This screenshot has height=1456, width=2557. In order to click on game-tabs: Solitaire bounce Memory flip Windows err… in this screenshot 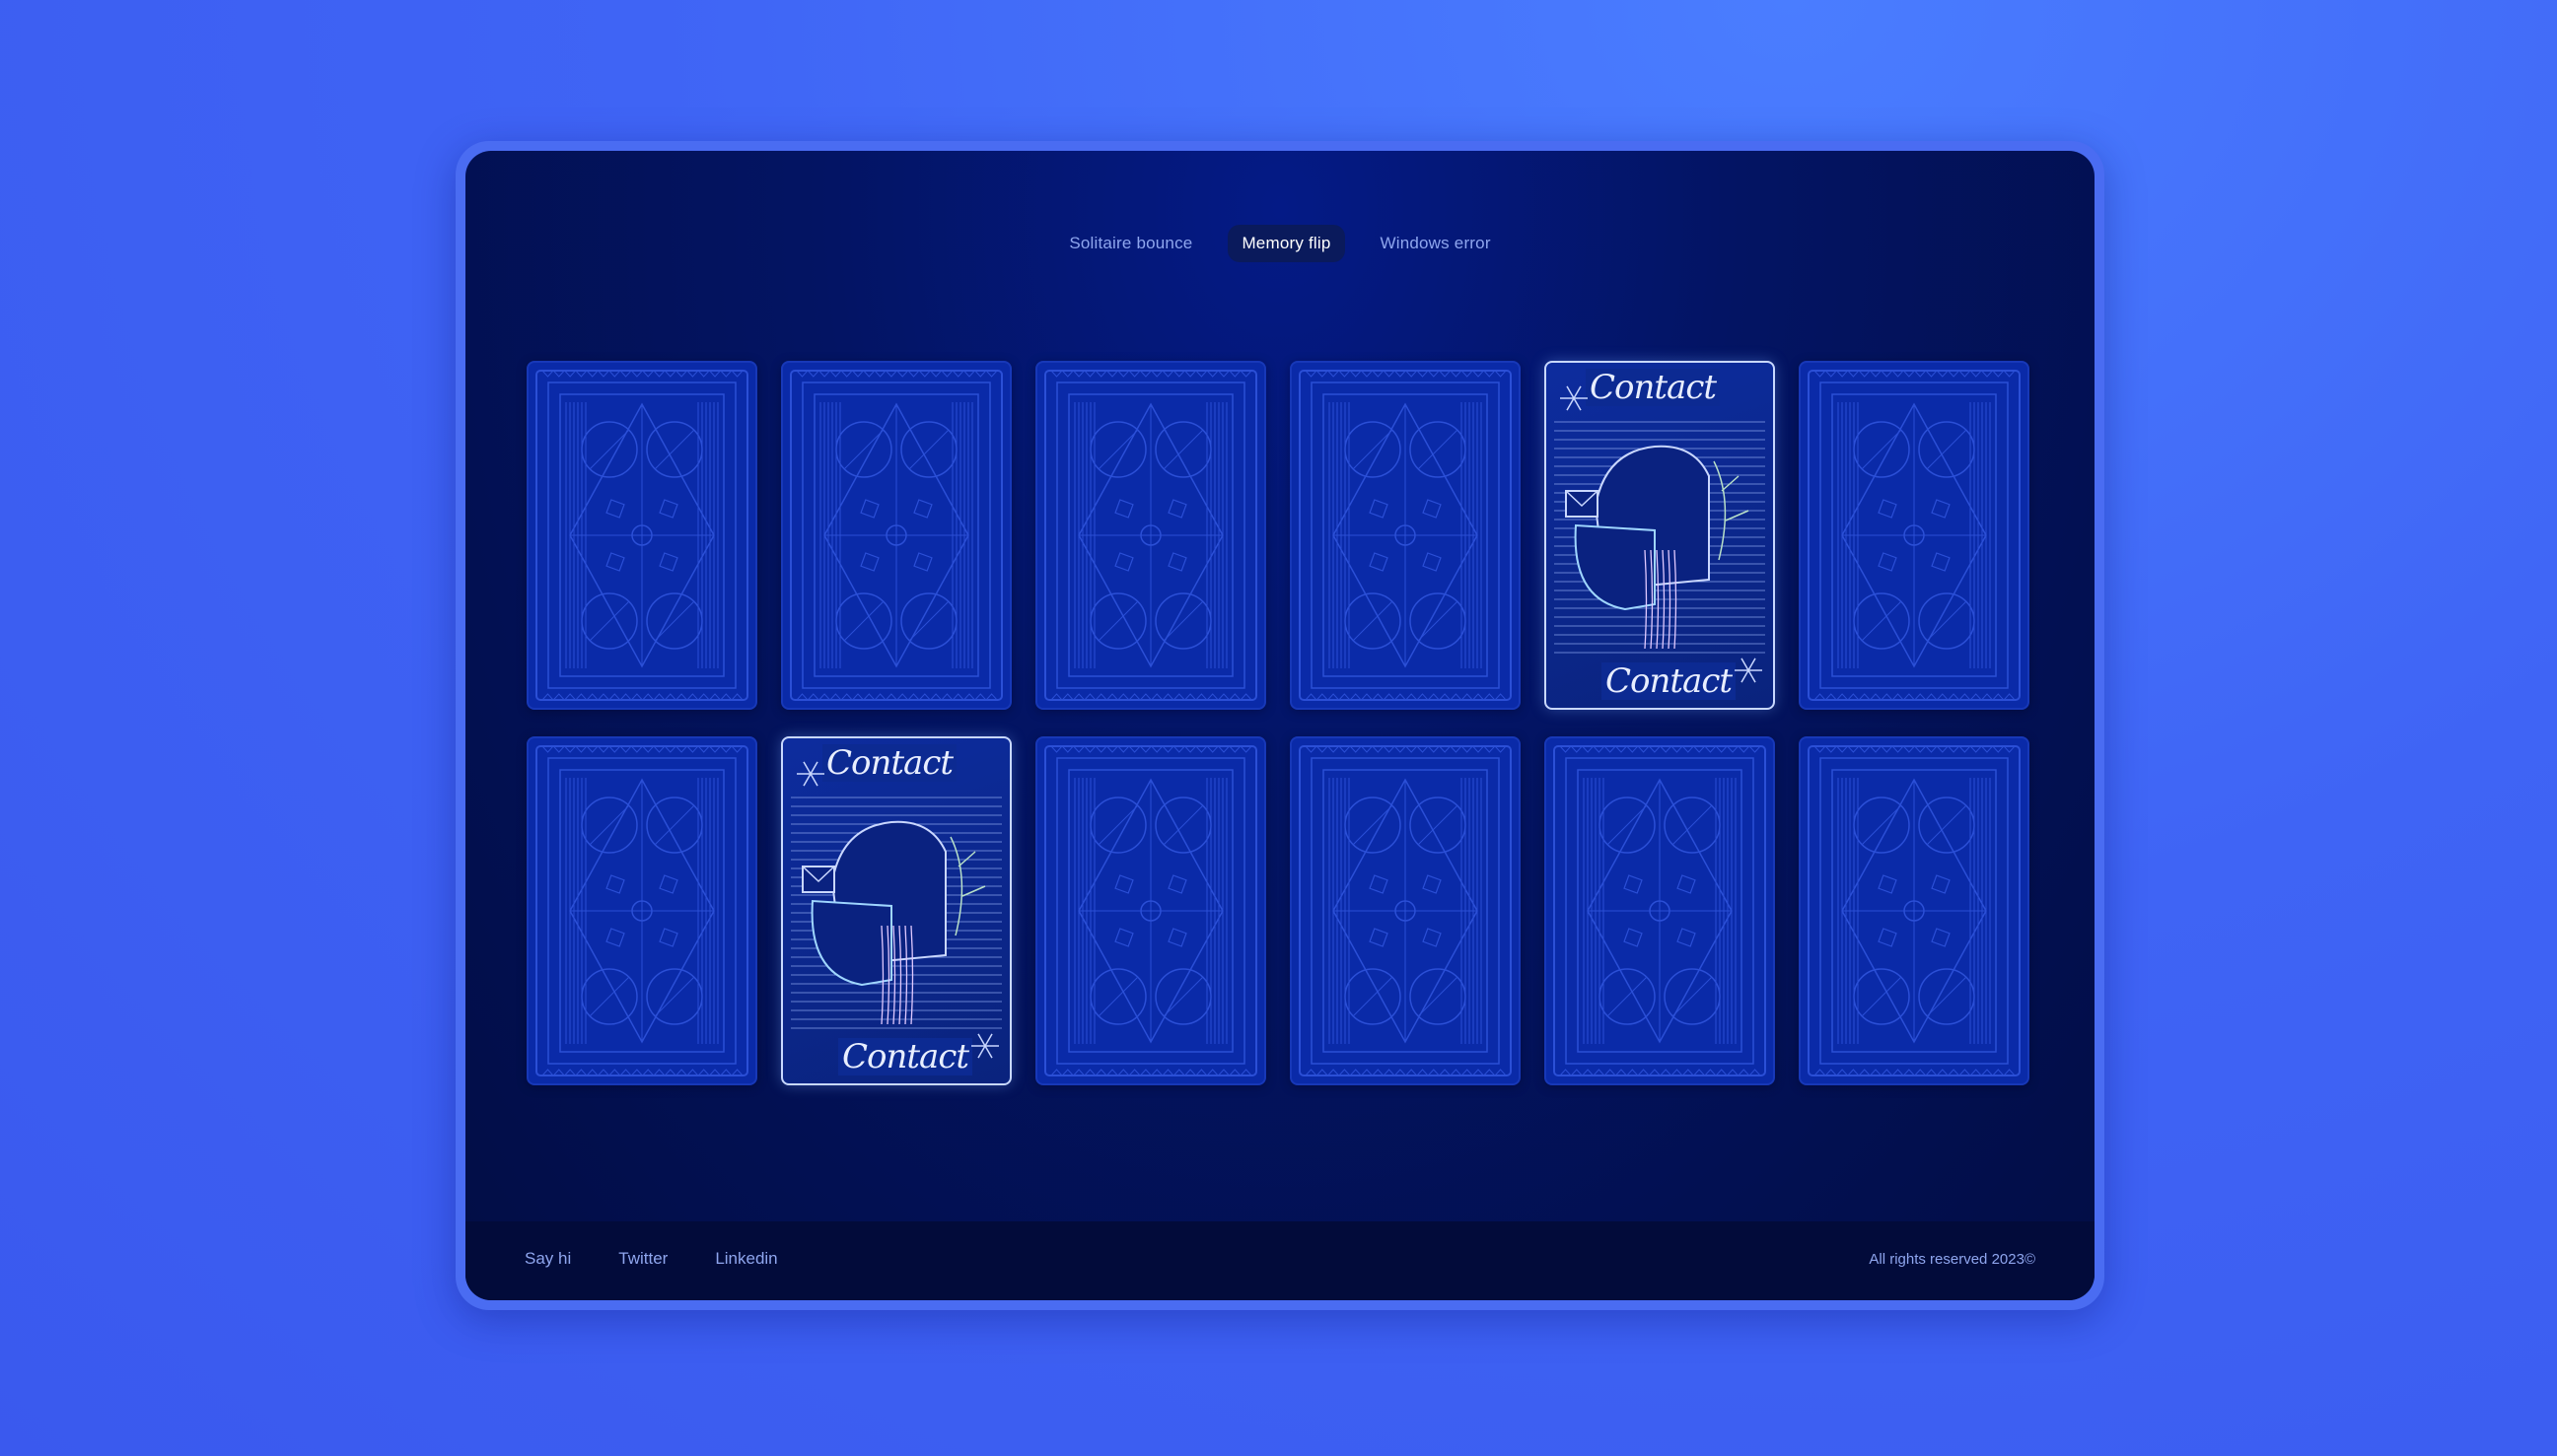, I will do `click(1280, 243)`.